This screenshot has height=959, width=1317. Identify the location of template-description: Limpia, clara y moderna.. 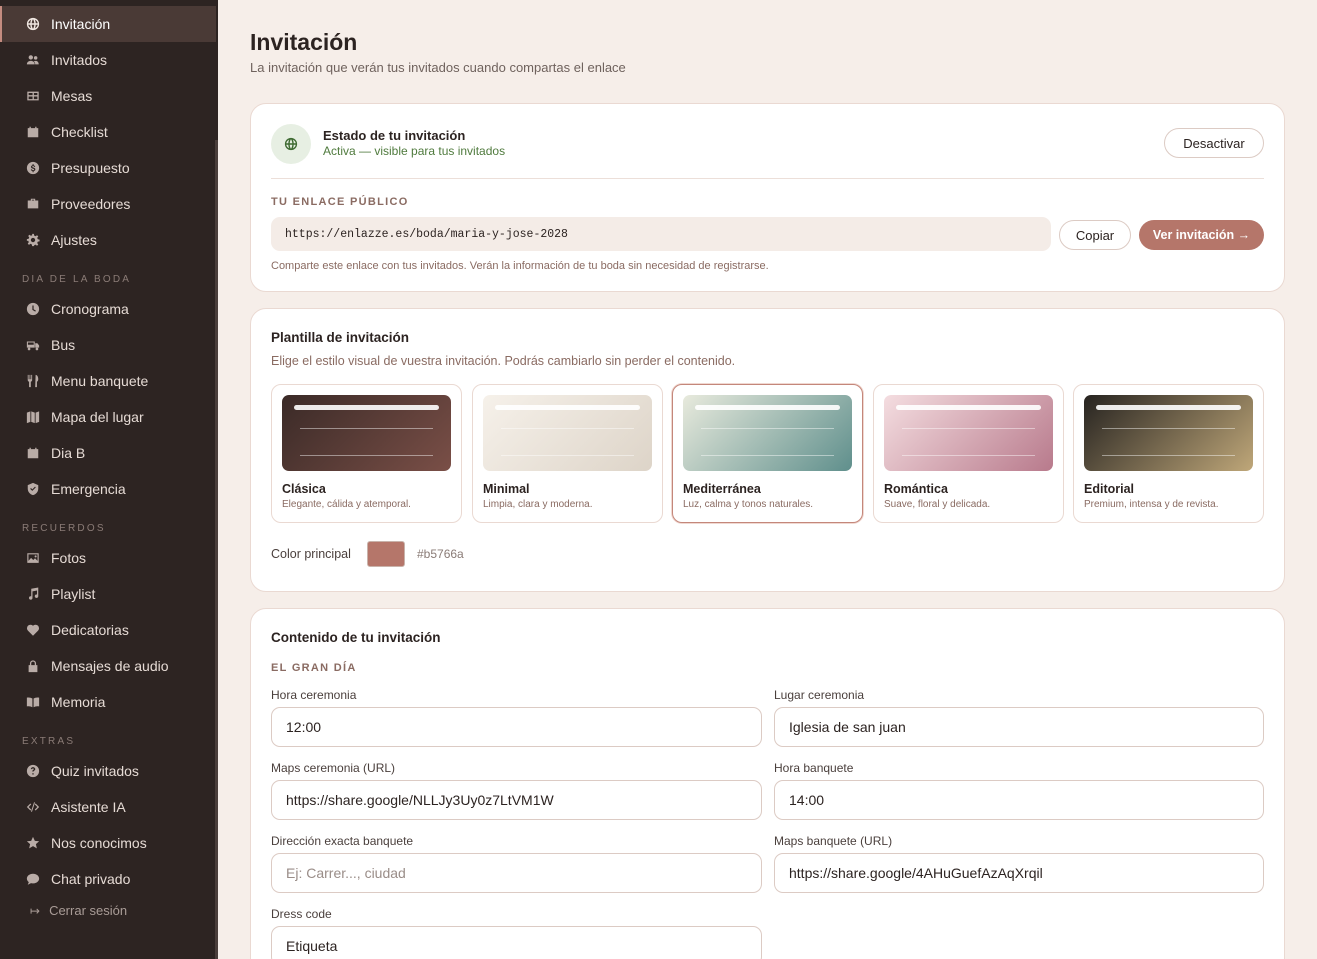
(538, 504).